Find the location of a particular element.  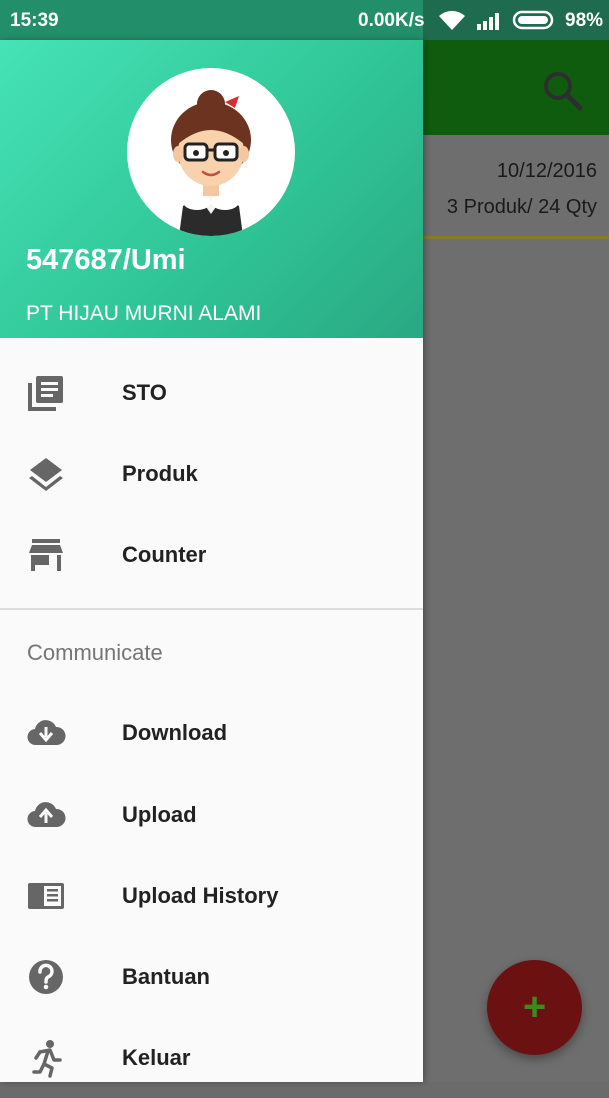

menu-item-upload: Upload is located at coordinates (211, 815).